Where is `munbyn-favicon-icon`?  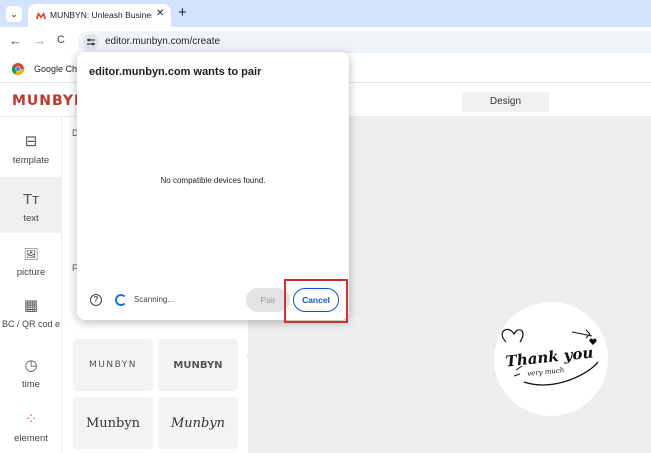 munbyn-favicon-icon is located at coordinates (41, 15).